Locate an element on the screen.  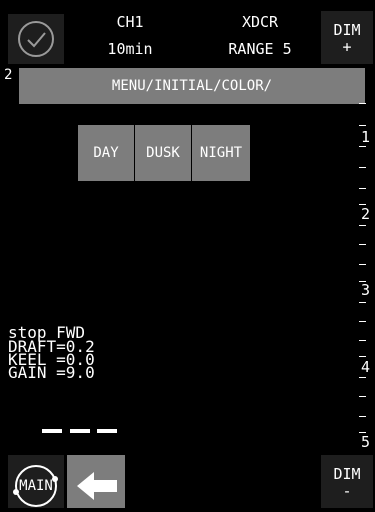
main-button: MAIN is located at coordinates (36, 481).